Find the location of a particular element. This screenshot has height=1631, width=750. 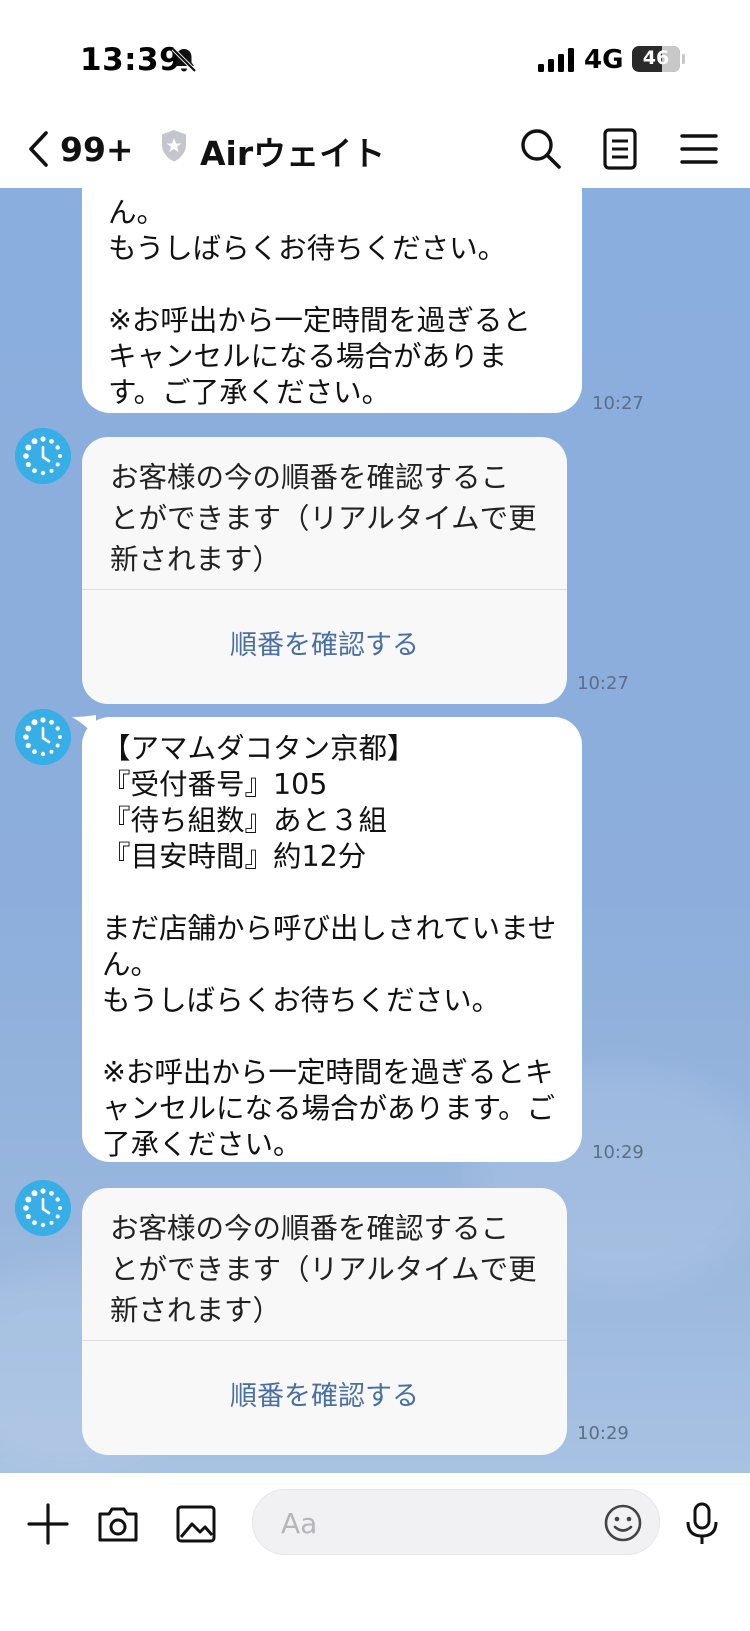

battery-level: 46 is located at coordinates (656, 58).